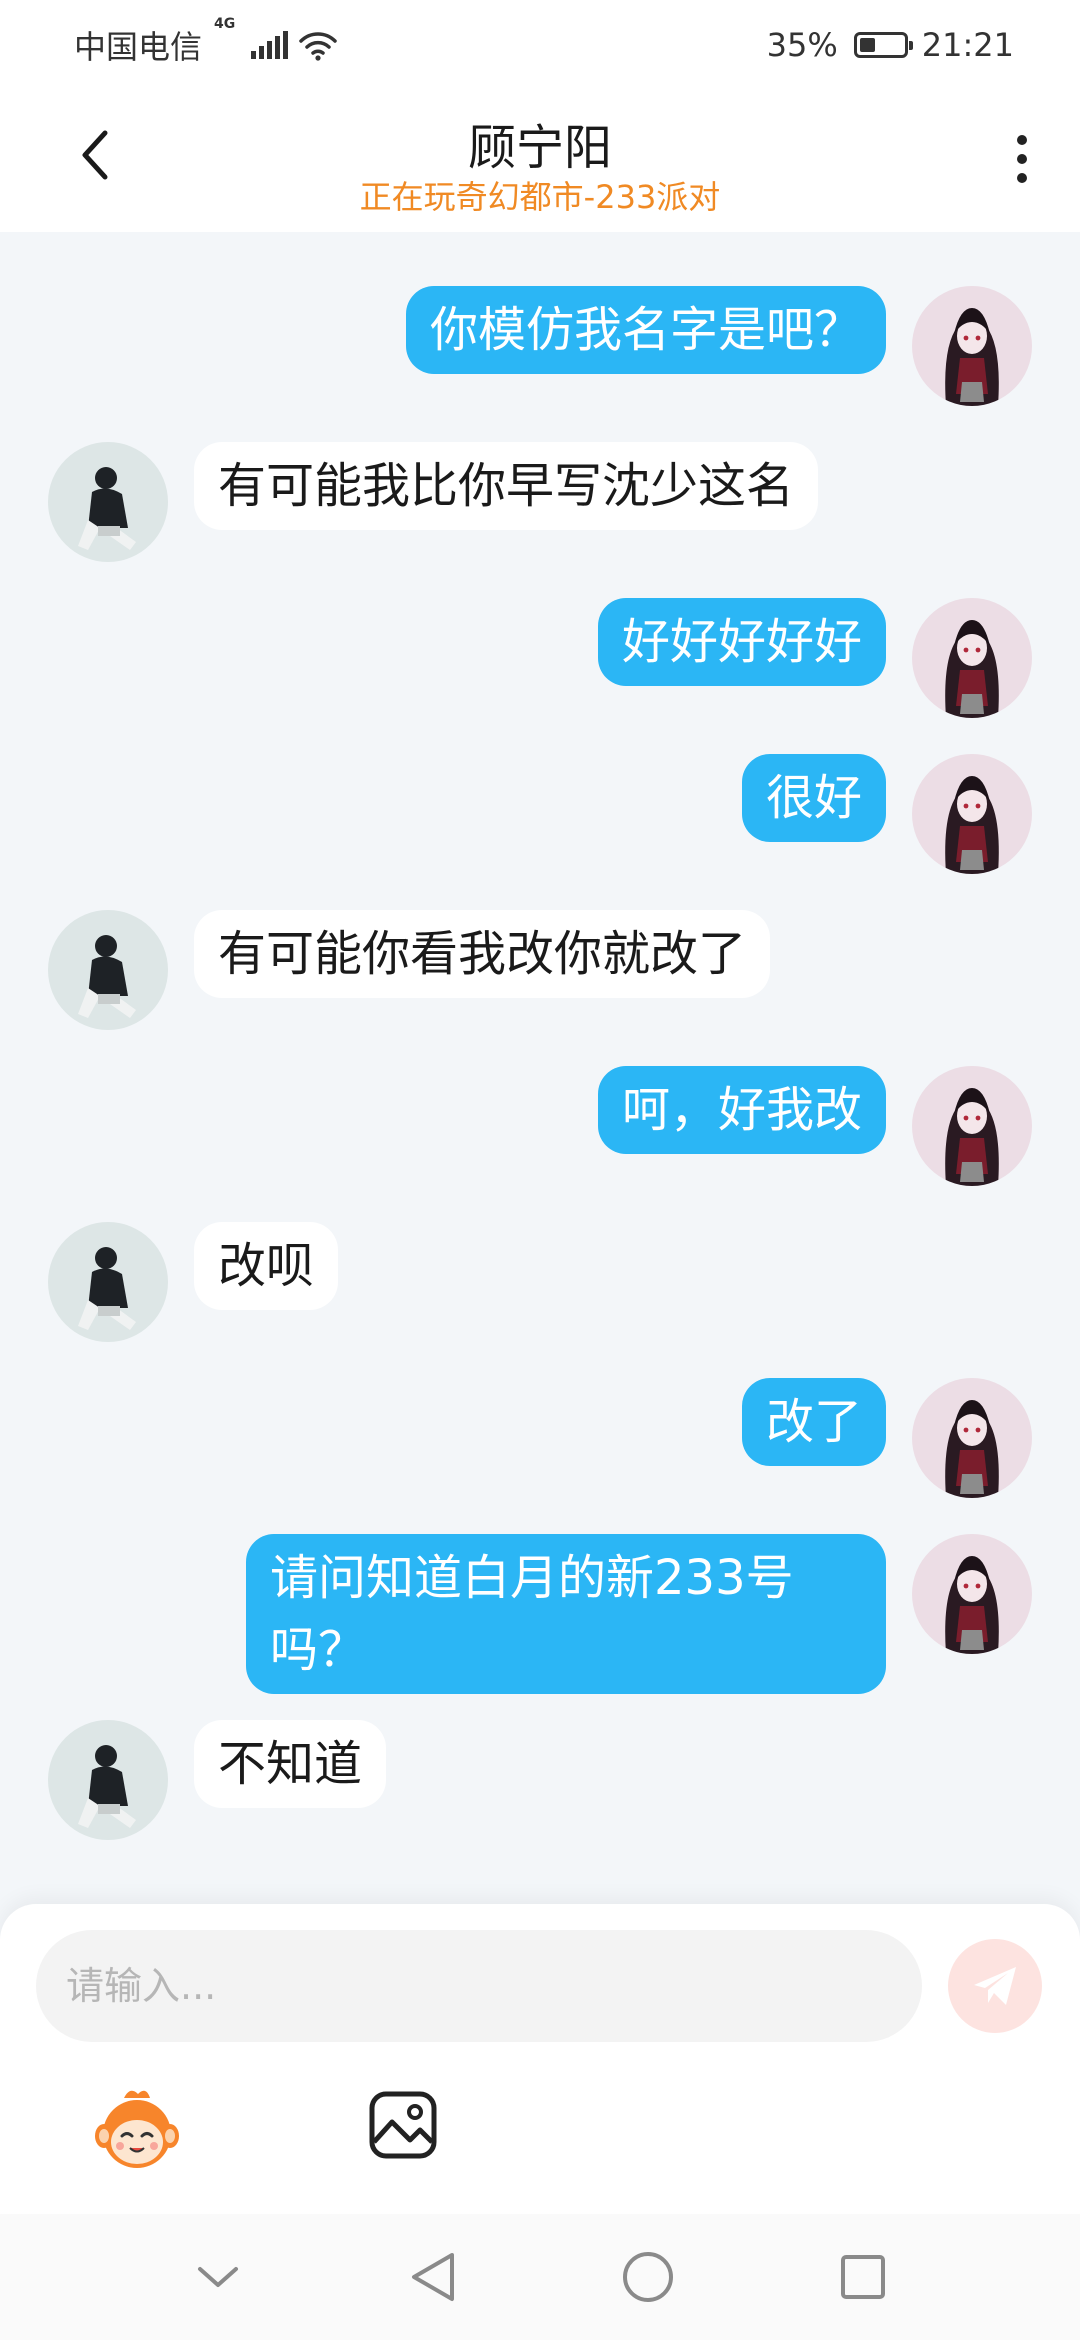  What do you see at coordinates (540, 1438) in the screenshot?
I see `sent-message: 改了` at bounding box center [540, 1438].